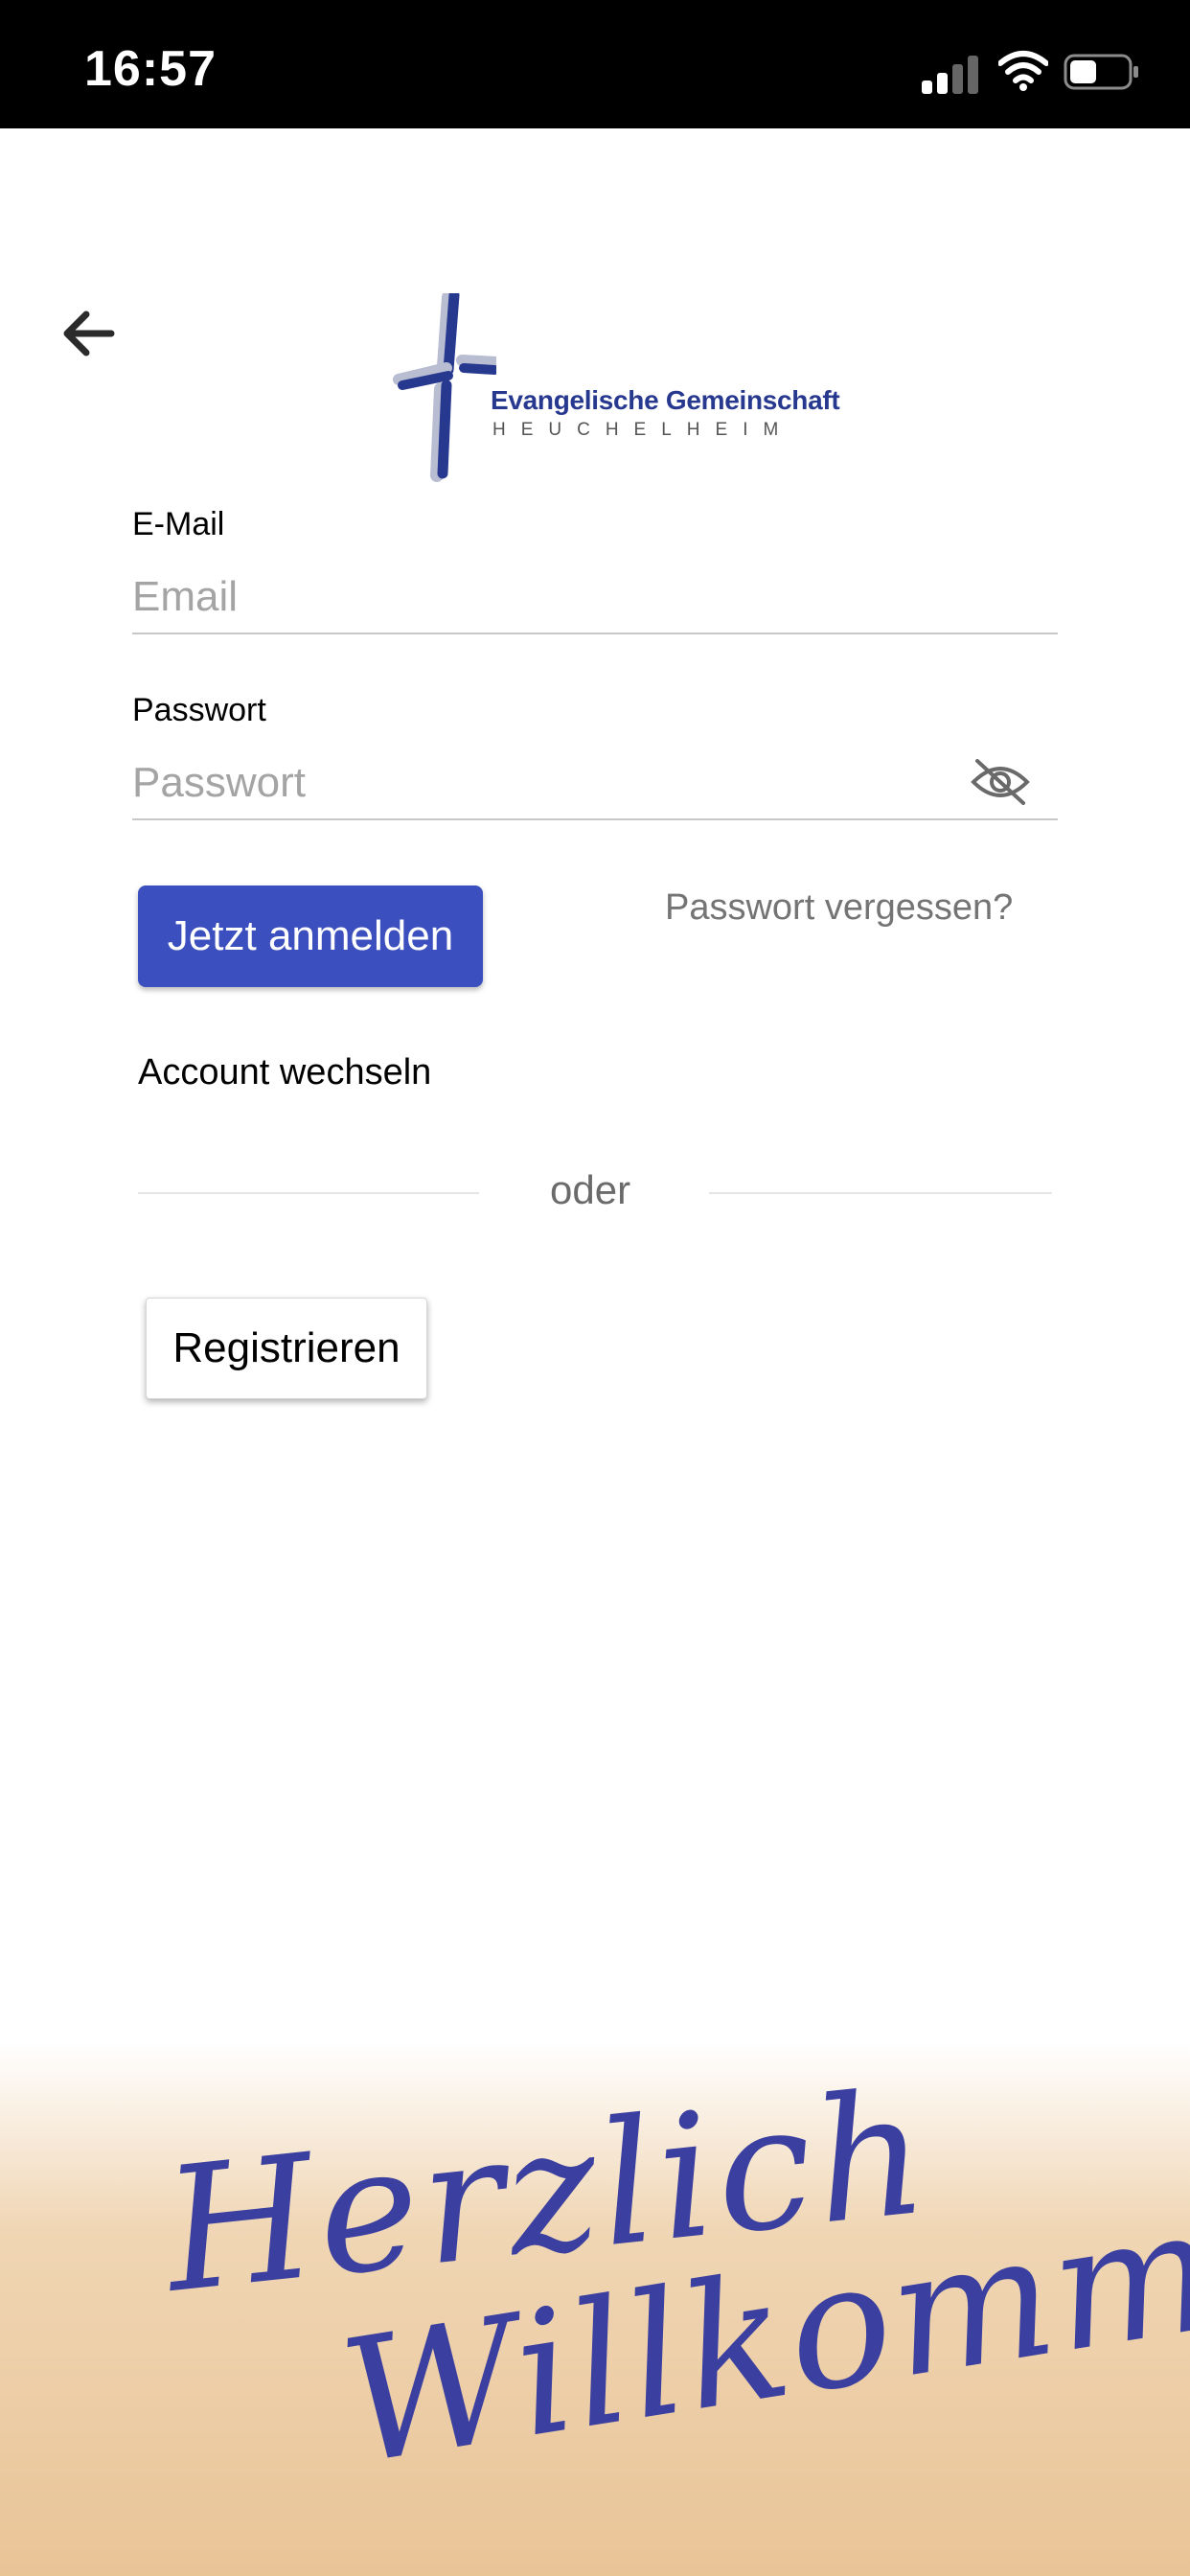 The width and height of the screenshot is (1190, 2576). I want to click on email-field, so click(595, 598).